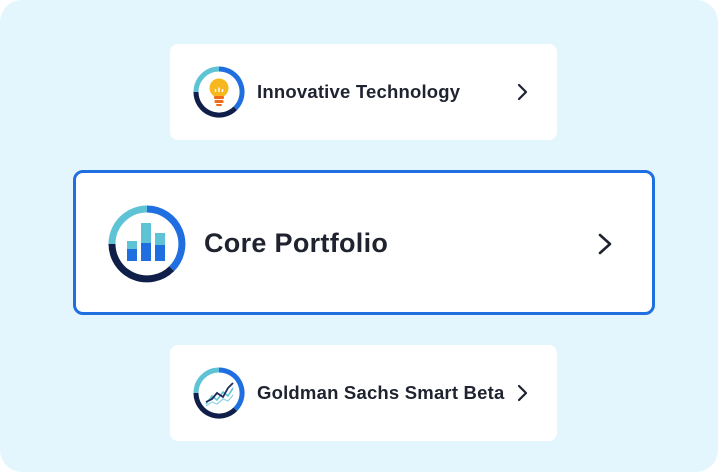 Image resolution: width=718 pixels, height=472 pixels. What do you see at coordinates (219, 393) in the screenshot?
I see `line-chart-icon` at bounding box center [219, 393].